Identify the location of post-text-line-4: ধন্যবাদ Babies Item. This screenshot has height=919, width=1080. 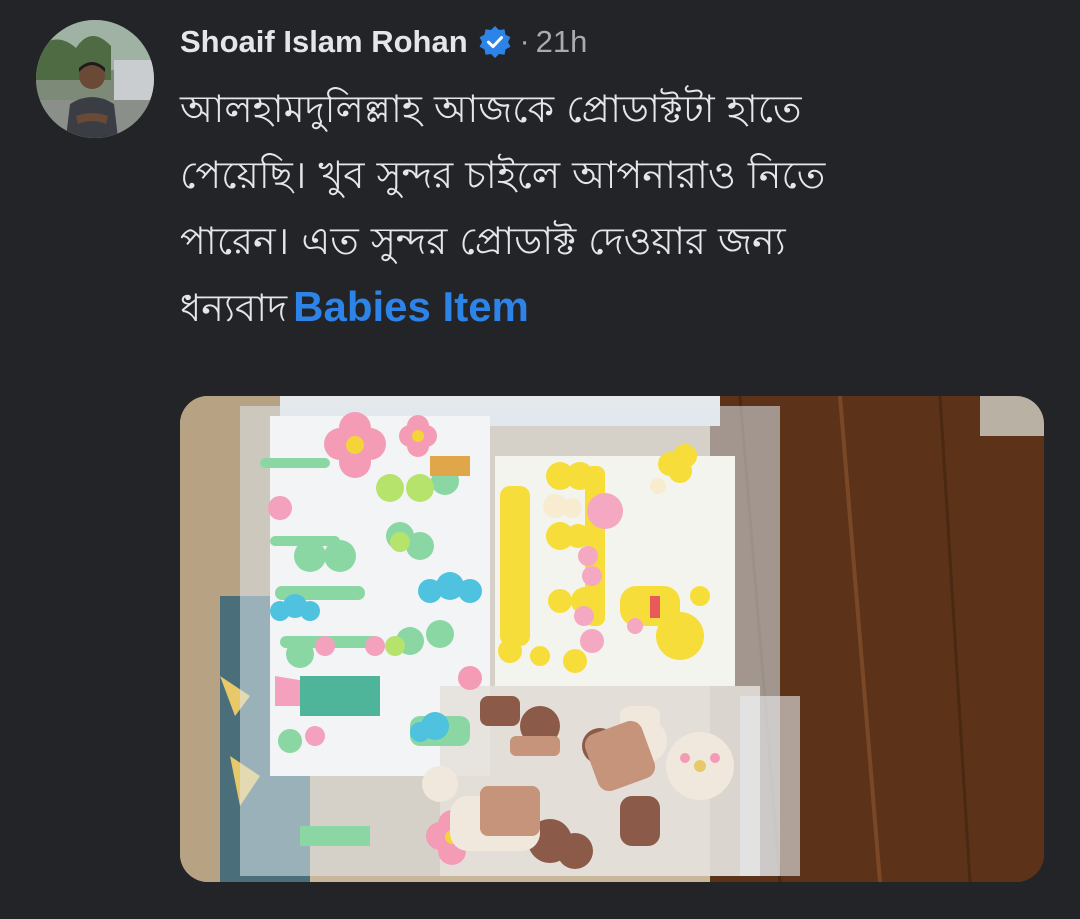
(605, 307).